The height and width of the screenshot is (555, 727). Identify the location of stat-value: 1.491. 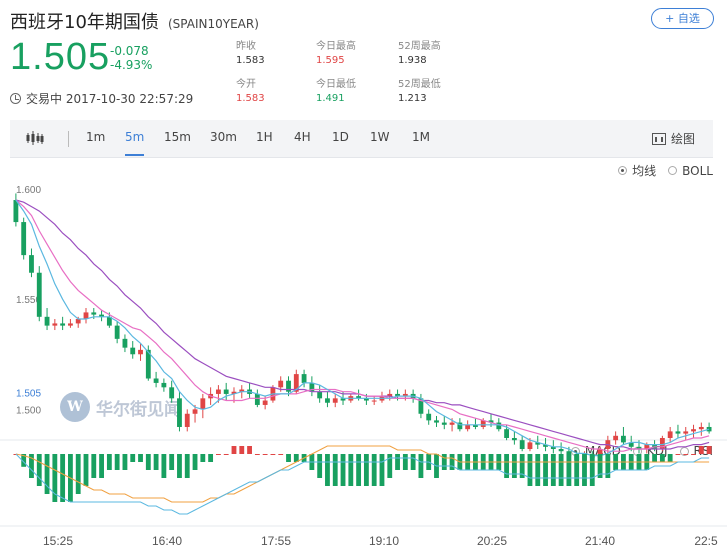
(330, 98).